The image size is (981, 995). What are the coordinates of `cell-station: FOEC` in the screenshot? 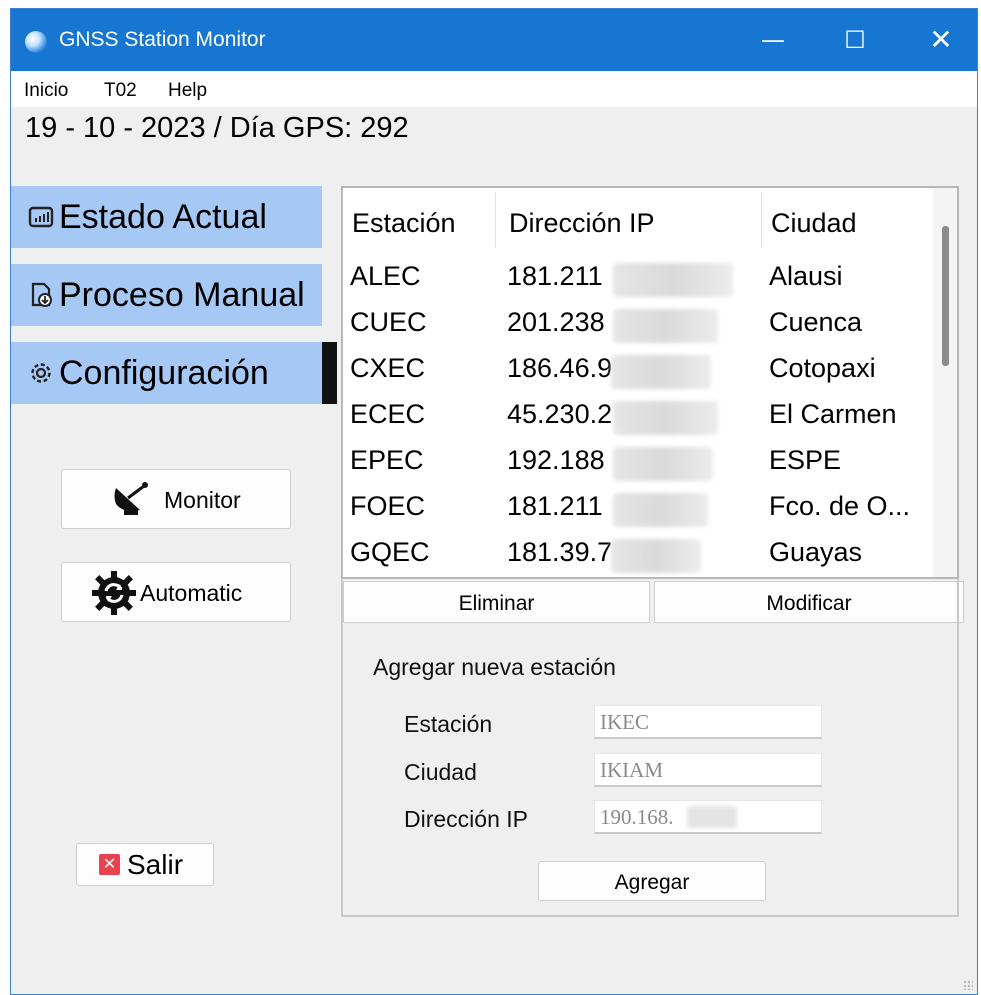 It's located at (388, 506).